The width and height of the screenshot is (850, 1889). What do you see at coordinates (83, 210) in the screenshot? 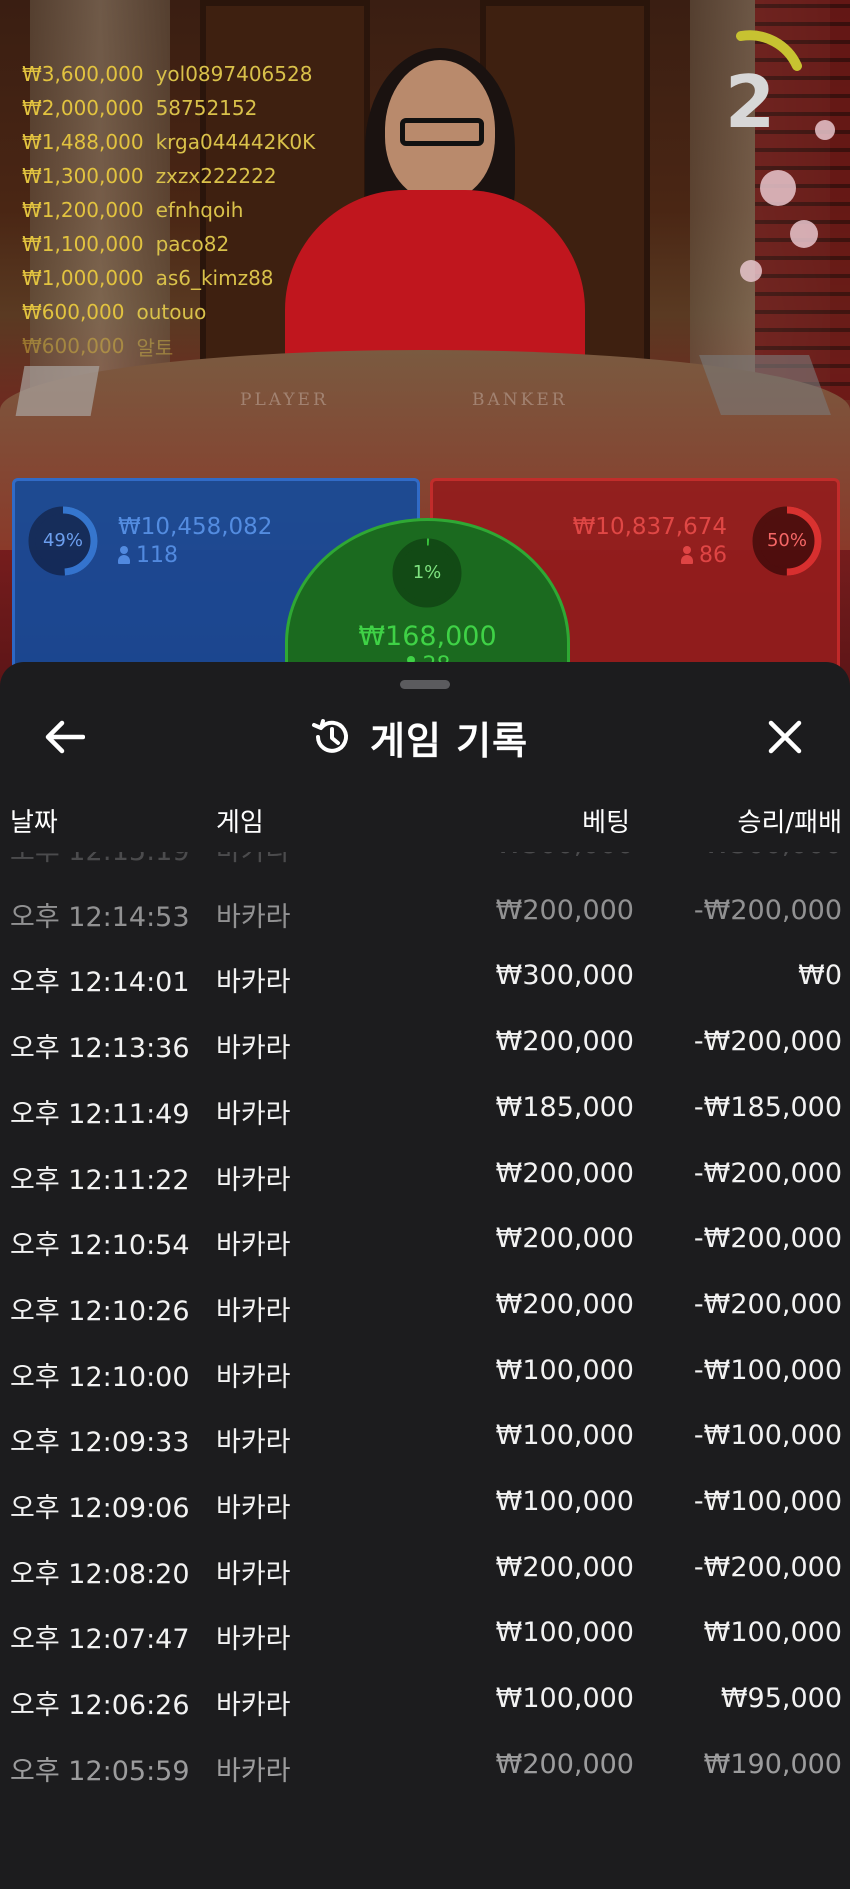
I see `ticker-amount: ₩1,200,000` at bounding box center [83, 210].